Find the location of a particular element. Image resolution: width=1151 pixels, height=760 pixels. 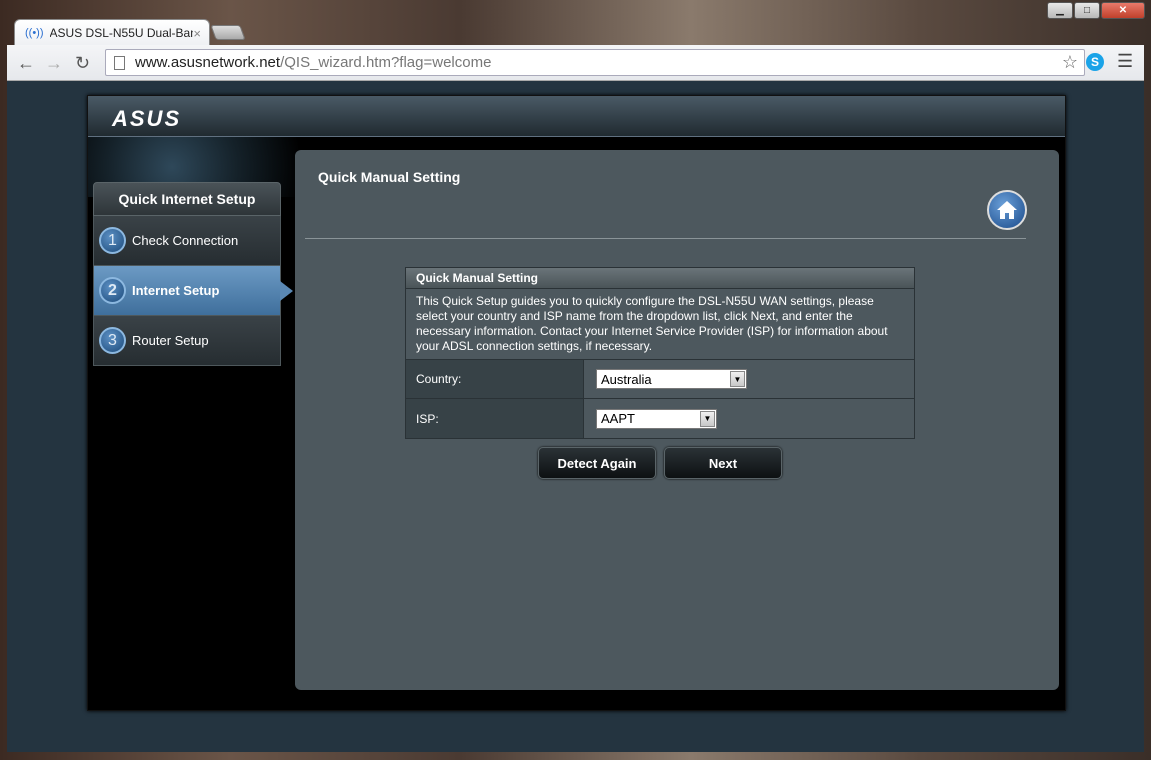

sidebar-item-label: Router Setup is located at coordinates (170, 340).